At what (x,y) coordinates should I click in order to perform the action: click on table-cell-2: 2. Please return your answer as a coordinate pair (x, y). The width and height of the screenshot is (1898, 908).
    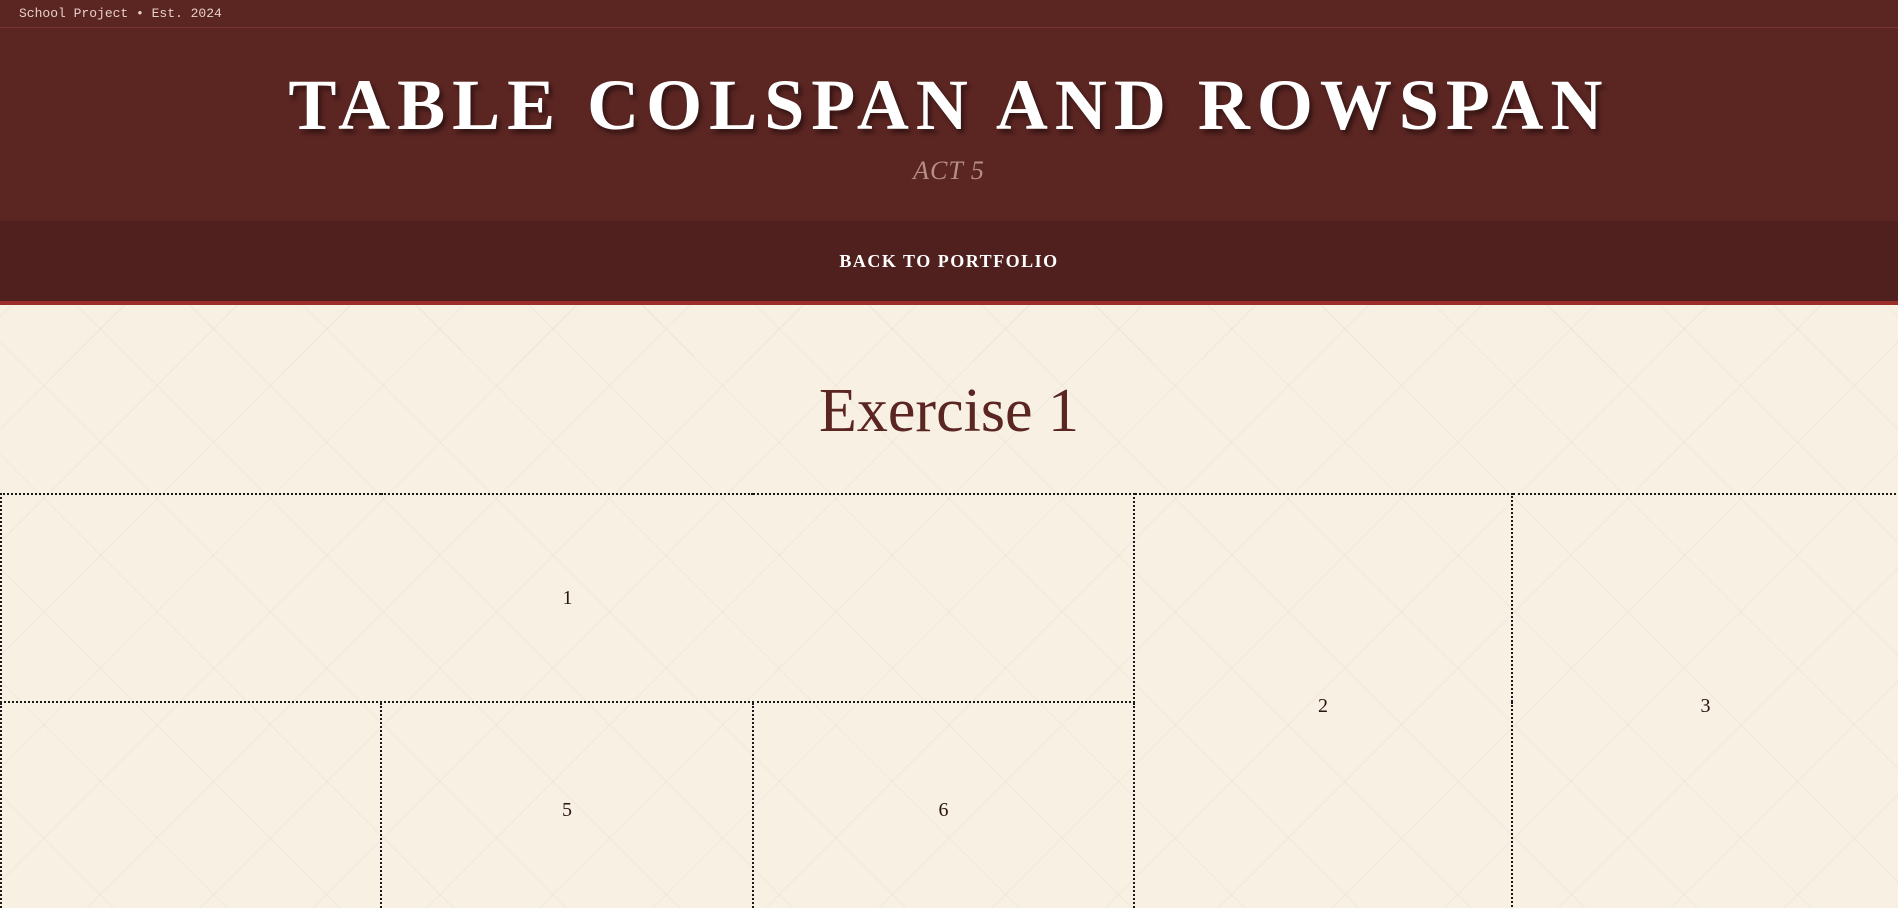
    Looking at the image, I should click on (1323, 700).